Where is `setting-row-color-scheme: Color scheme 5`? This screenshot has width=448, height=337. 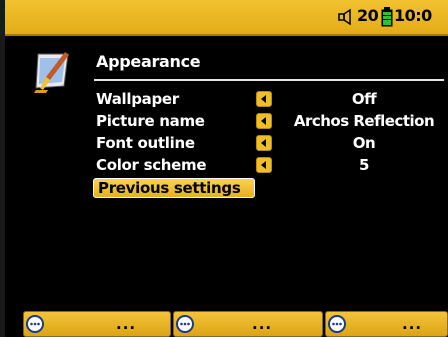 setting-row-color-scheme: Color scheme 5 is located at coordinates (224, 166).